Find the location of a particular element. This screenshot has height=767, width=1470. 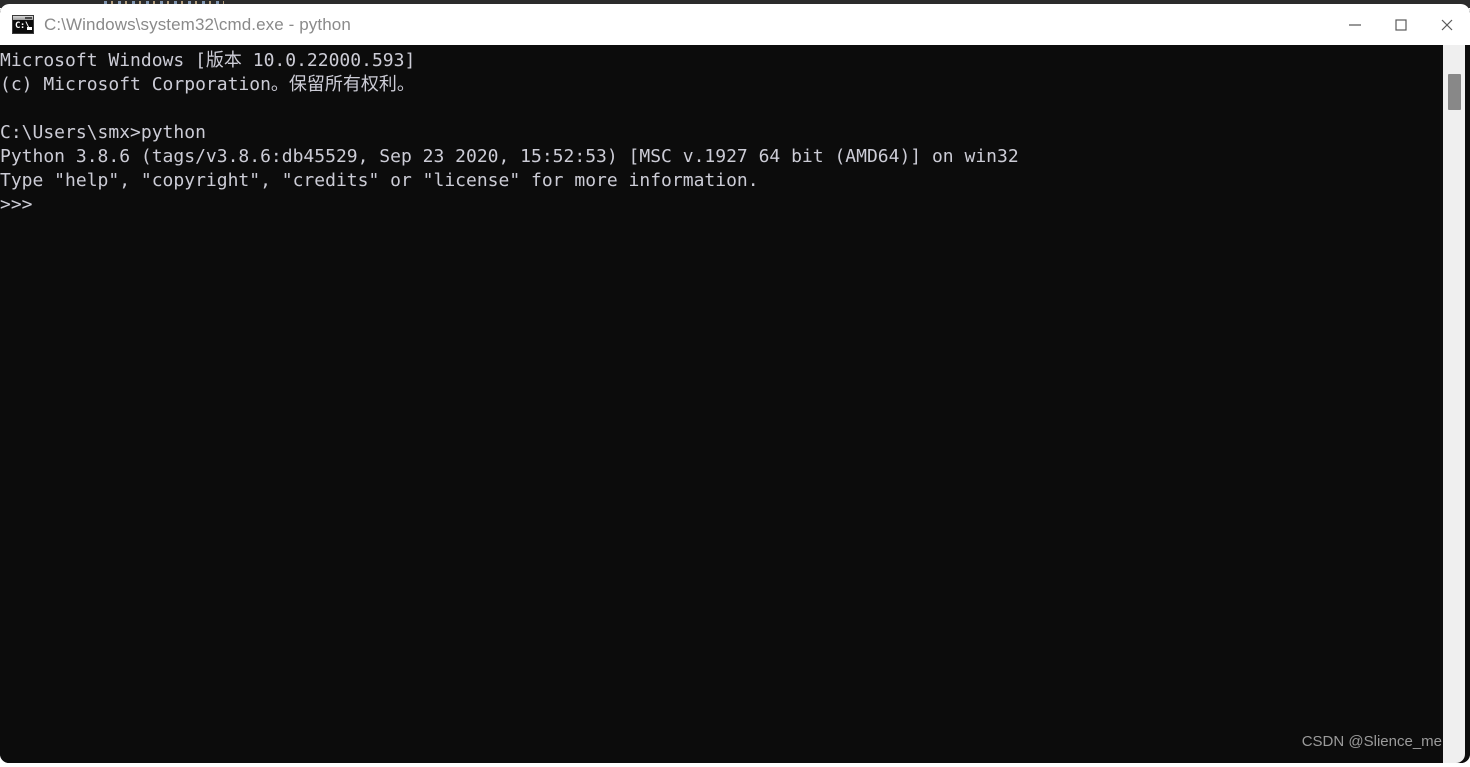

maximize-button is located at coordinates (1401, 24).